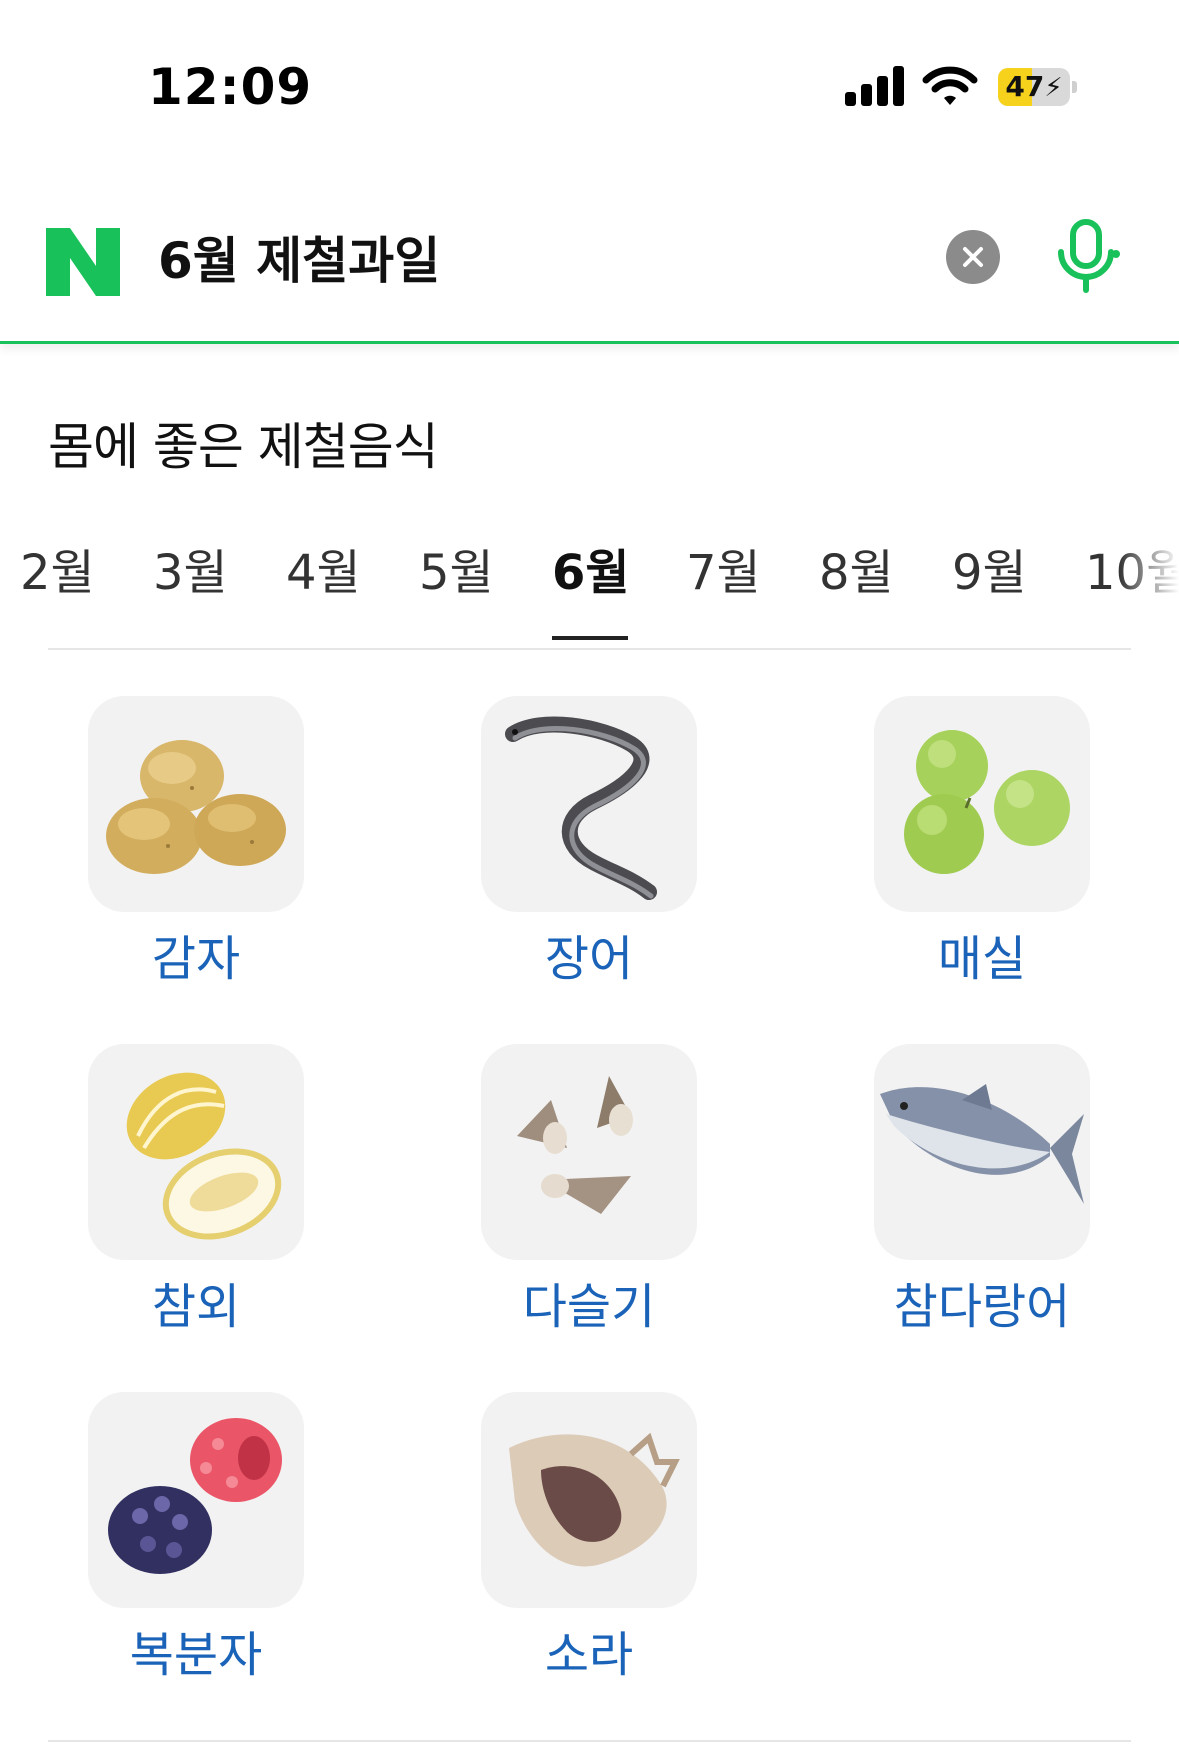  I want to click on tab-month-9: 9월, so click(989, 585).